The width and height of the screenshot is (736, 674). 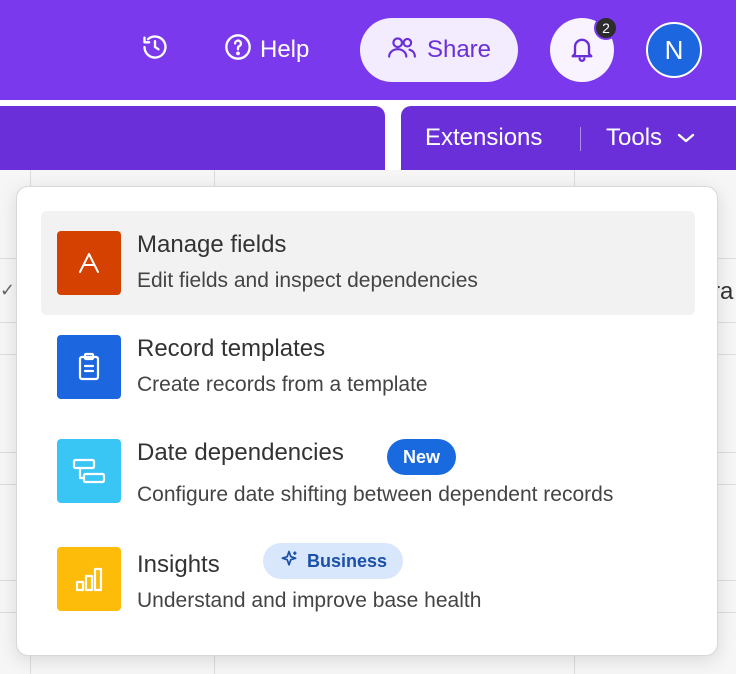 I want to click on menu-item-title: Insights, so click(x=178, y=564).